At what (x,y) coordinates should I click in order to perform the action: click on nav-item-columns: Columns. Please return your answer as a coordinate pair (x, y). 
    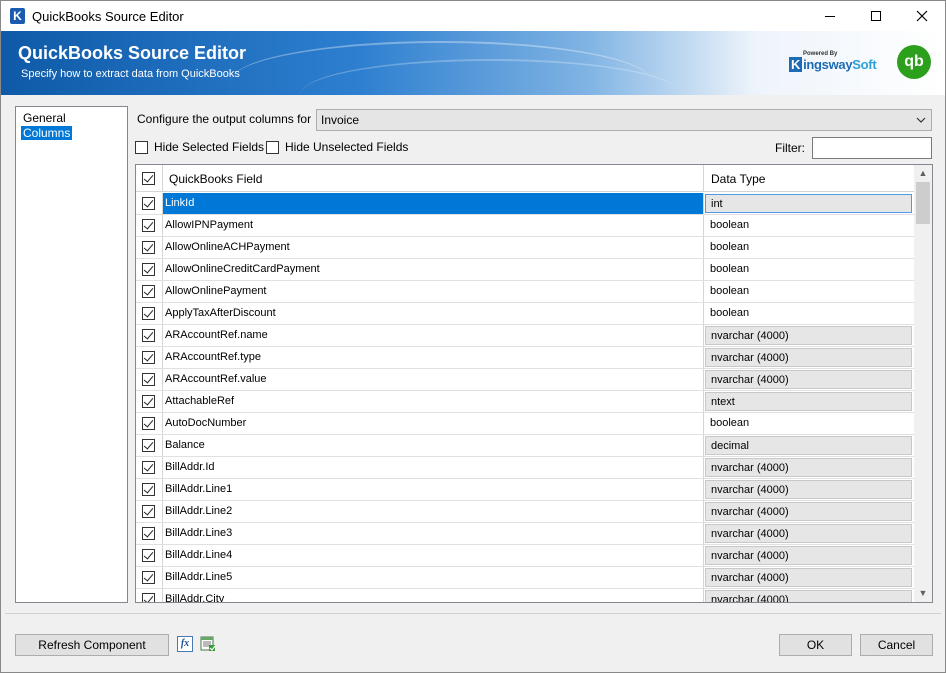
    Looking at the image, I should click on (47, 133).